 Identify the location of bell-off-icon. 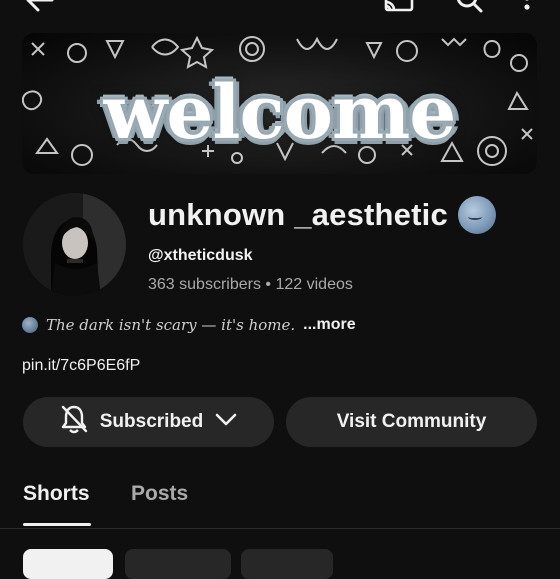
(74, 422).